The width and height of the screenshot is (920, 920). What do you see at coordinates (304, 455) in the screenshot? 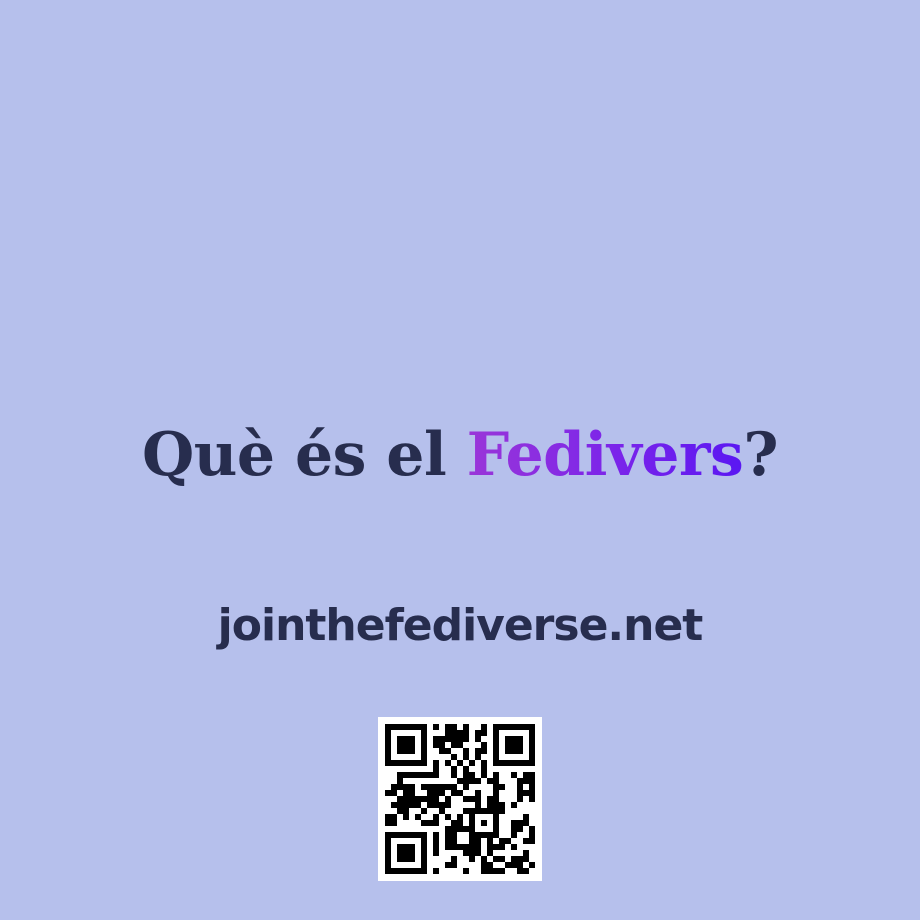
I see `headline-prefix: Què és el` at bounding box center [304, 455].